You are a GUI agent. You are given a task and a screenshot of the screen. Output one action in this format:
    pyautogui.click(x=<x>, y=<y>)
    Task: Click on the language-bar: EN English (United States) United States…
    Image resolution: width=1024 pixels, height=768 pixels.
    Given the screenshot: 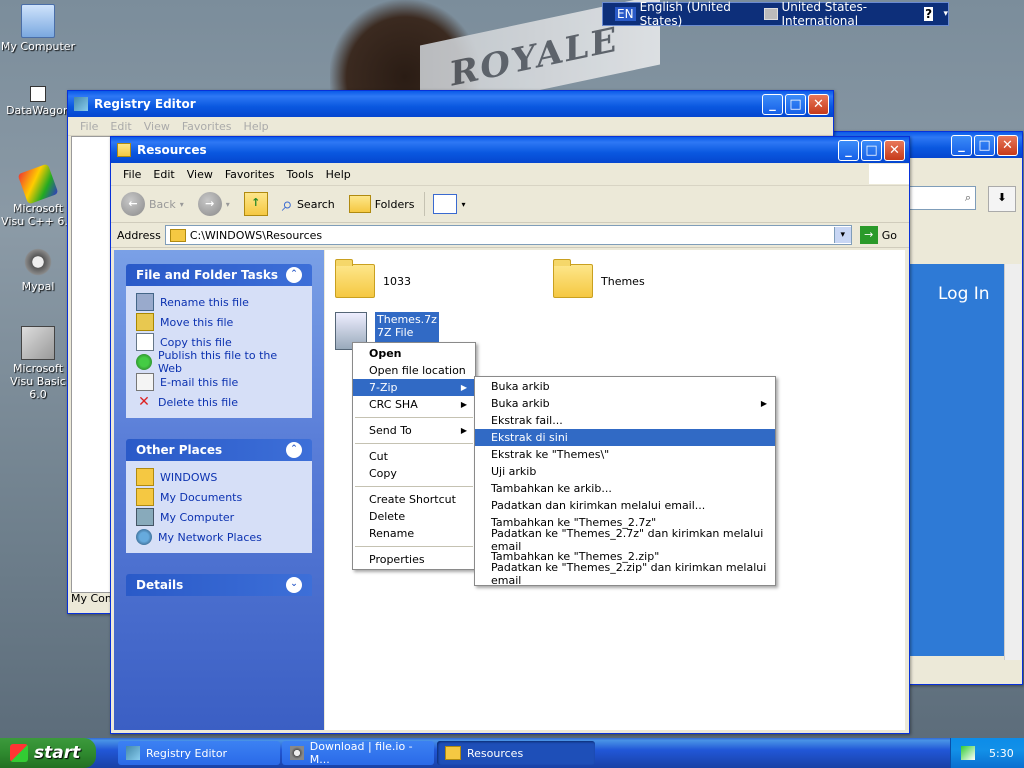 What is the action you would take?
    pyautogui.click(x=775, y=14)
    